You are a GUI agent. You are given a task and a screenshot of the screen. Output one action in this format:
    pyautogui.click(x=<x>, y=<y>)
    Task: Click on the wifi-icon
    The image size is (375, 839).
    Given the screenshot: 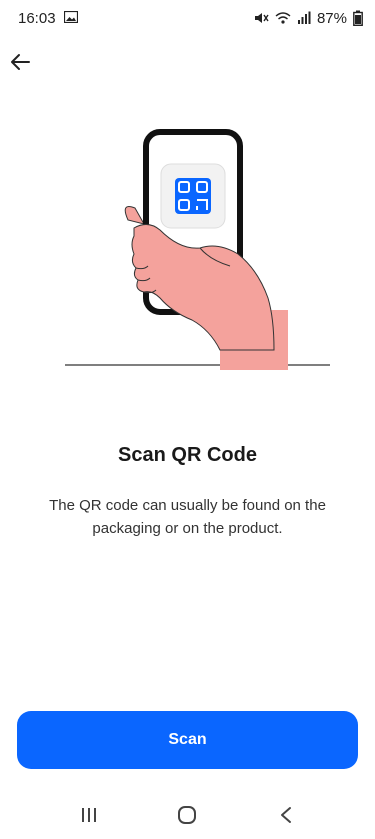 What is the action you would take?
    pyautogui.click(x=283, y=18)
    